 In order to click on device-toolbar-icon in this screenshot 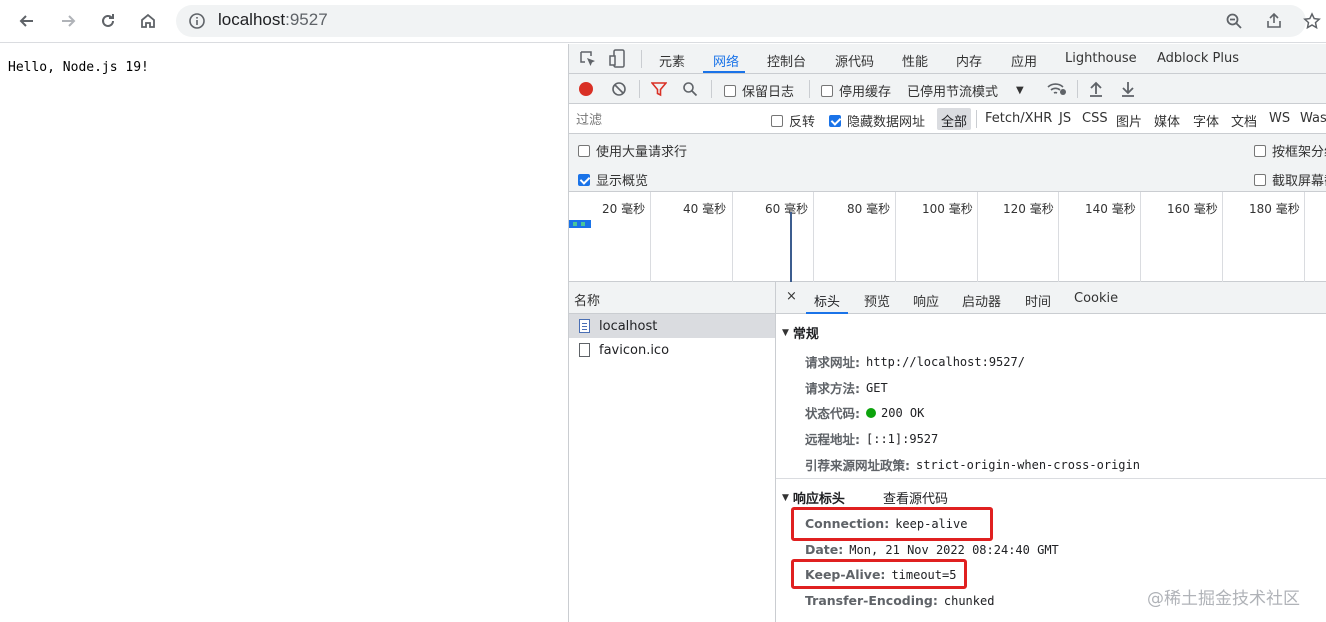, I will do `click(618, 61)`.